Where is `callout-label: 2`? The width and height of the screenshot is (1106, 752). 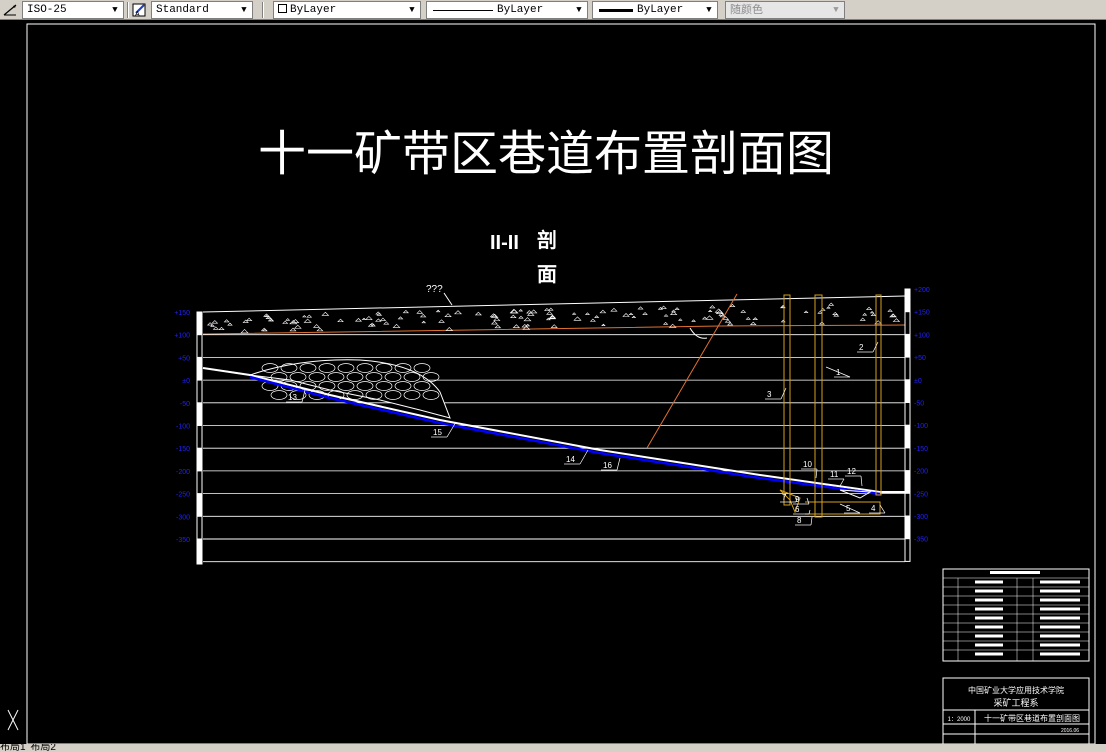
callout-label: 2 is located at coordinates (861, 347).